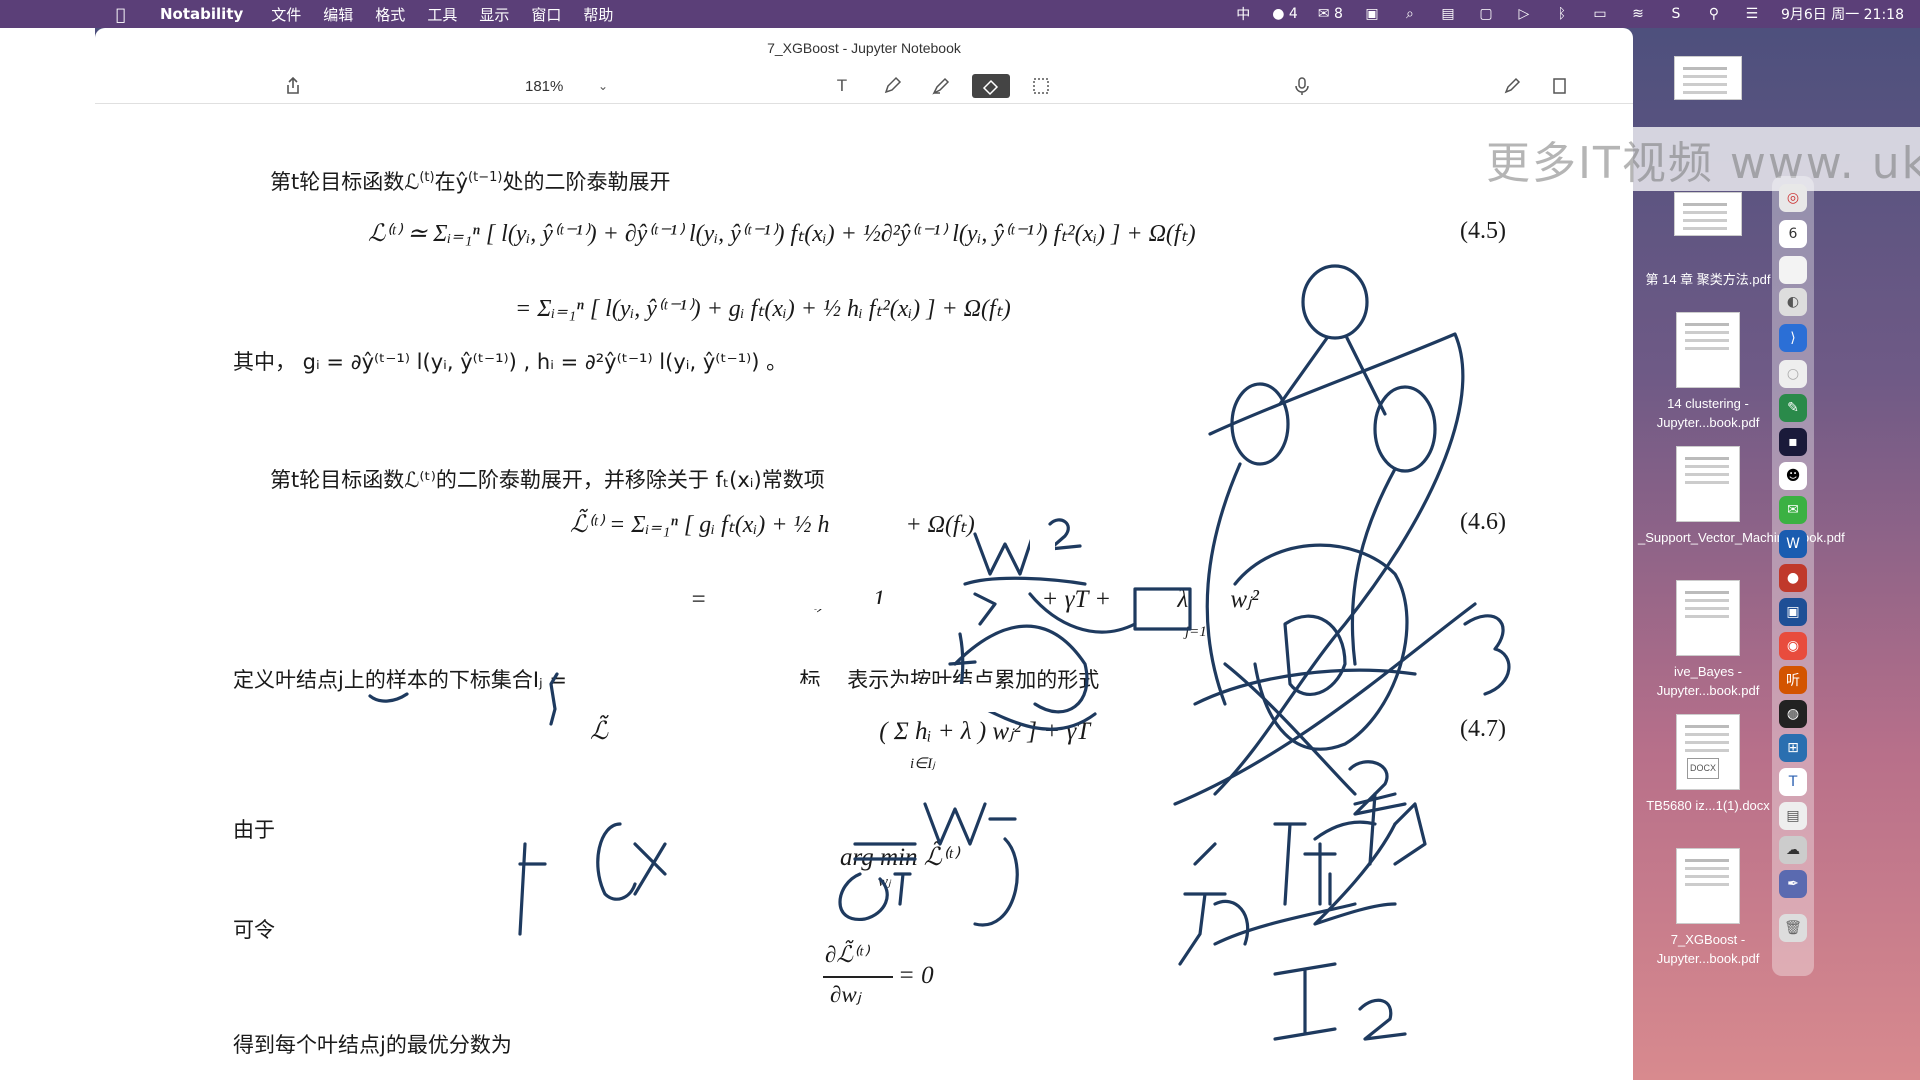 Image resolution: width=1920 pixels, height=1080 pixels. What do you see at coordinates (1793, 816) in the screenshot?
I see `preview-icon: ▤` at bounding box center [1793, 816].